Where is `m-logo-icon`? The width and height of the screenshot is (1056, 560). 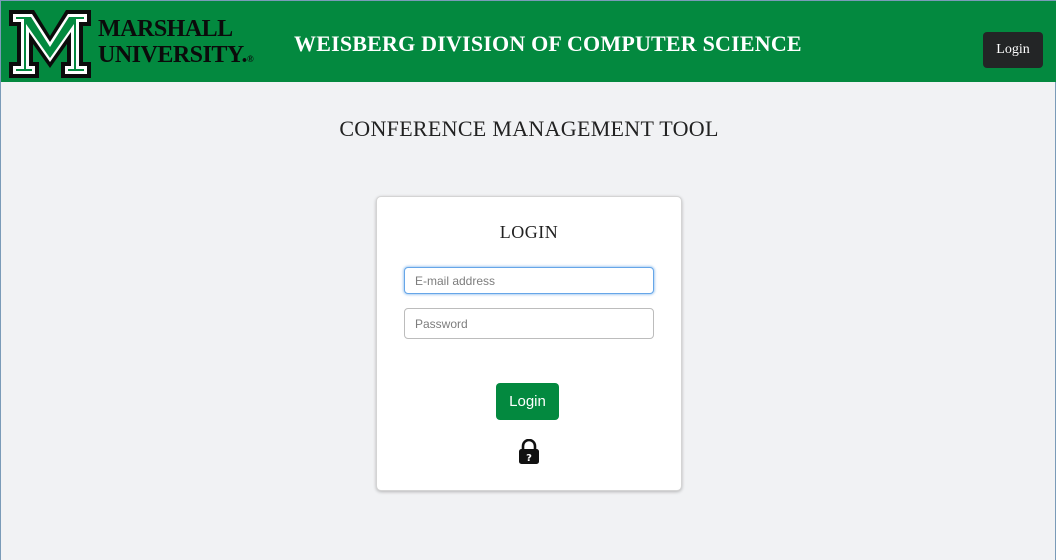 m-logo-icon is located at coordinates (50, 44).